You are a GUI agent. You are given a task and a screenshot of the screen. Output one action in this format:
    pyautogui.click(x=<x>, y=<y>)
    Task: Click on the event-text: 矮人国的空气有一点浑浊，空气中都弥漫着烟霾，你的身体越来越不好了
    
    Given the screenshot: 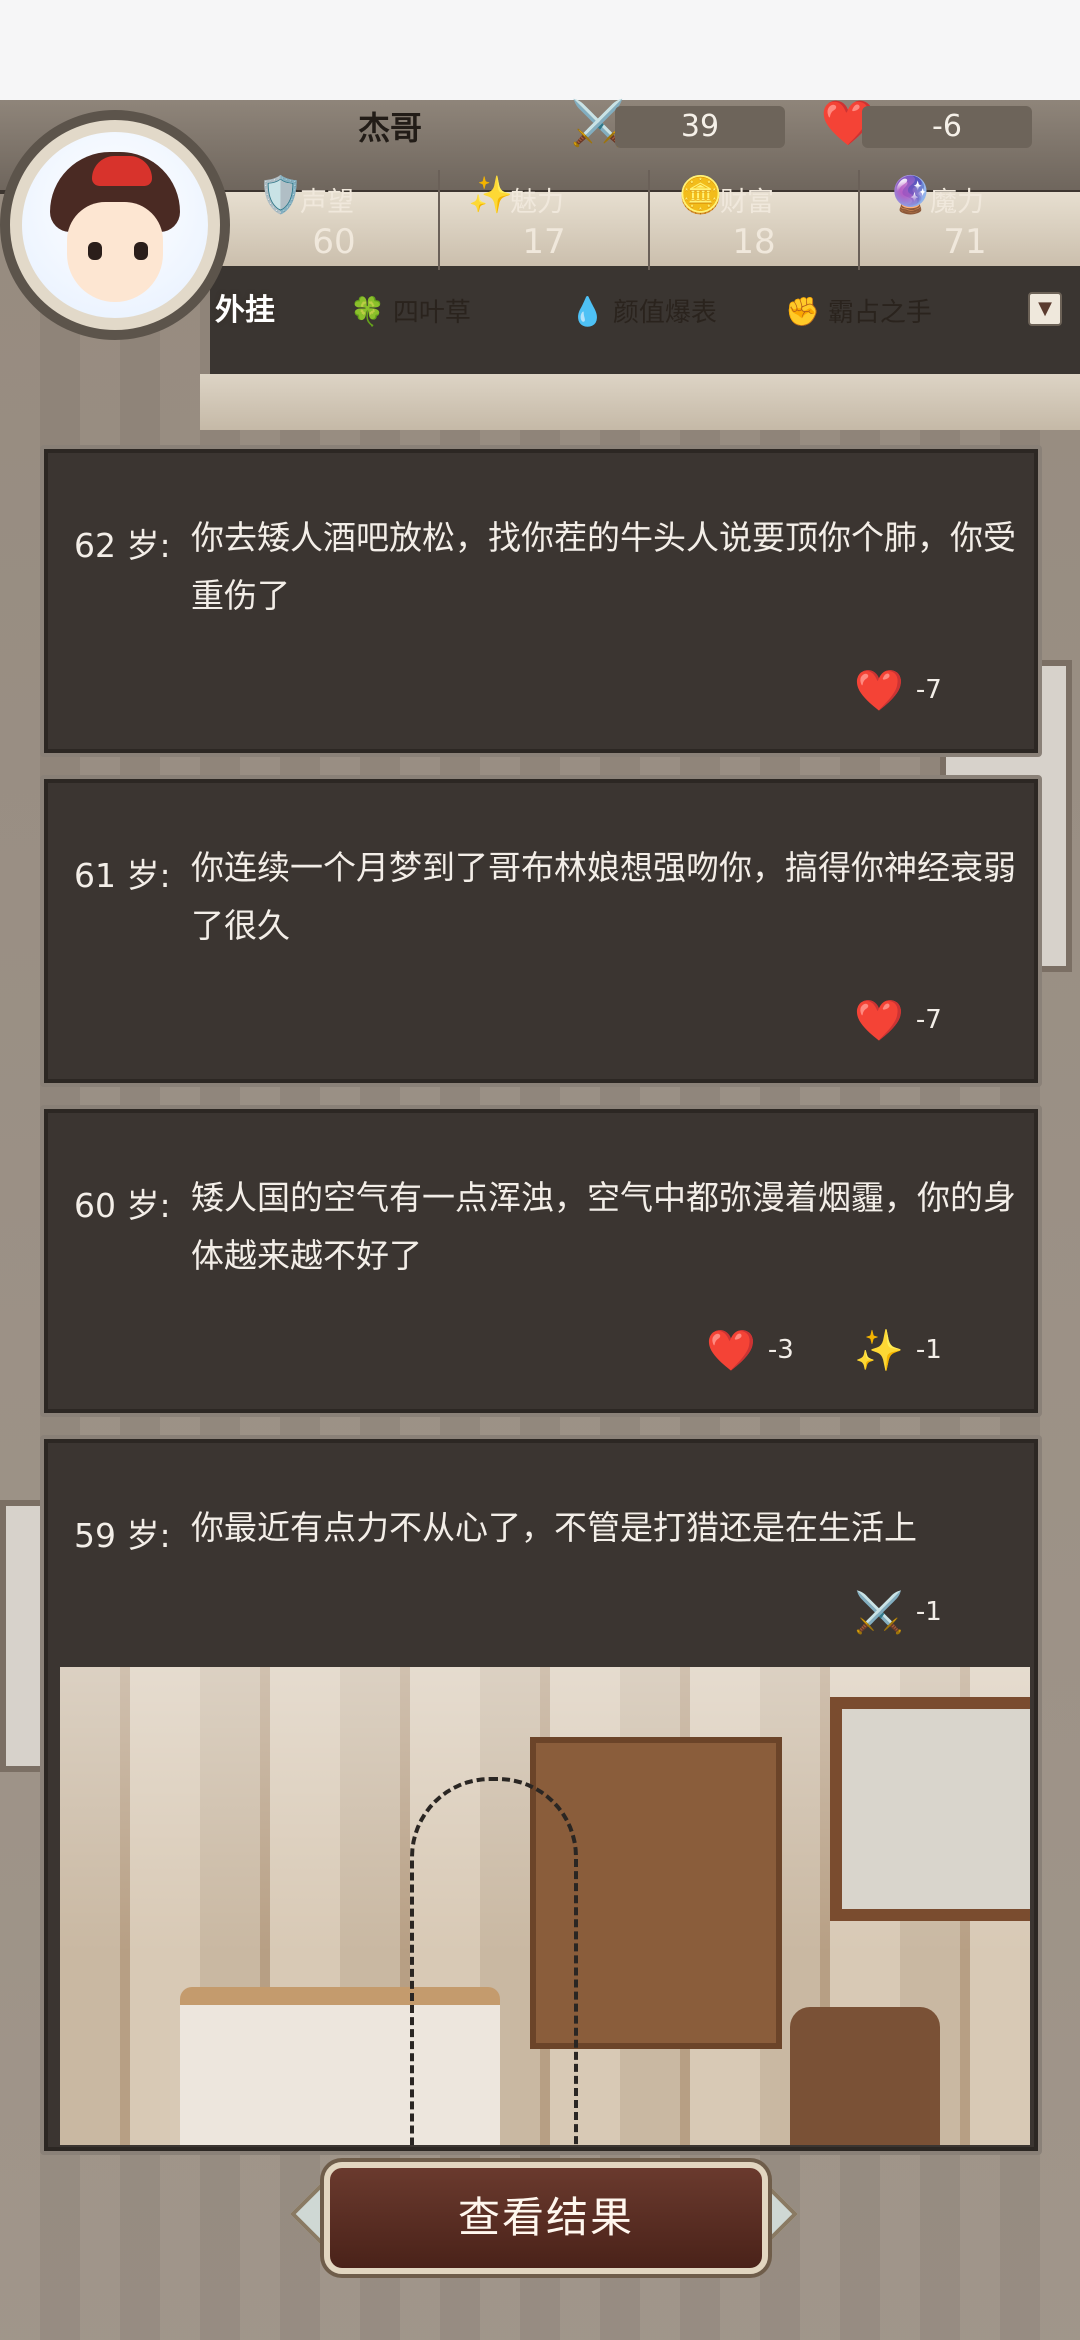 What is the action you would take?
    pyautogui.click(x=603, y=1226)
    